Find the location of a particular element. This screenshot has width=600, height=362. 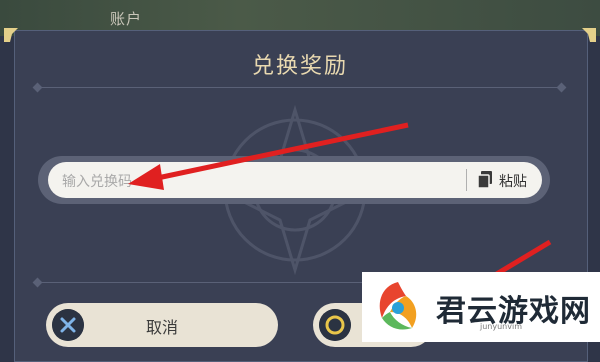

brand-logo-icon is located at coordinates (398, 306).